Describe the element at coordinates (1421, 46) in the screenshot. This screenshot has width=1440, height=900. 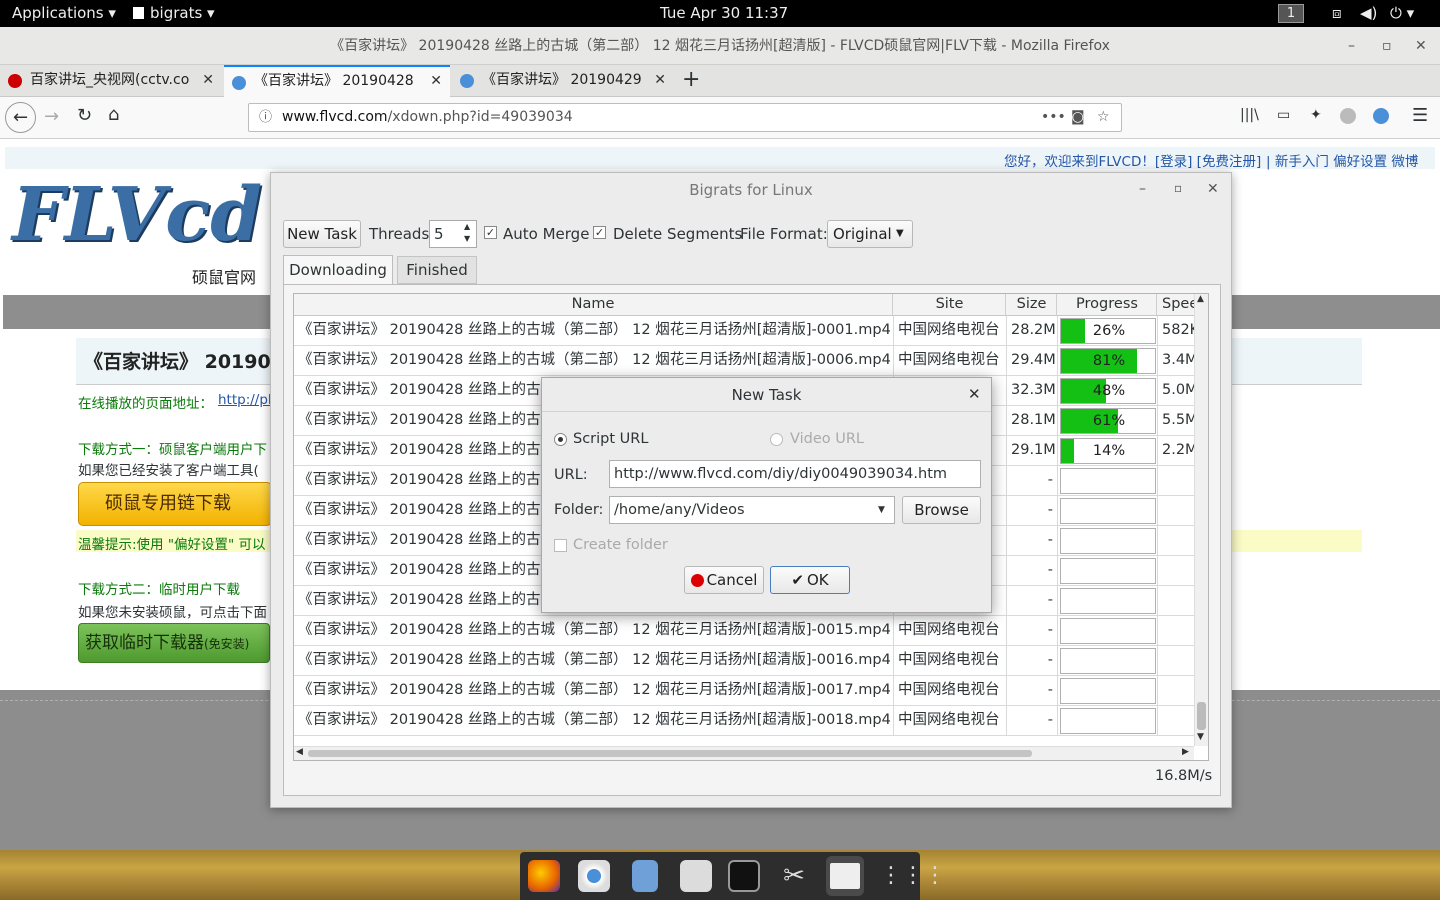
I see `close-icon: ✕` at that location.